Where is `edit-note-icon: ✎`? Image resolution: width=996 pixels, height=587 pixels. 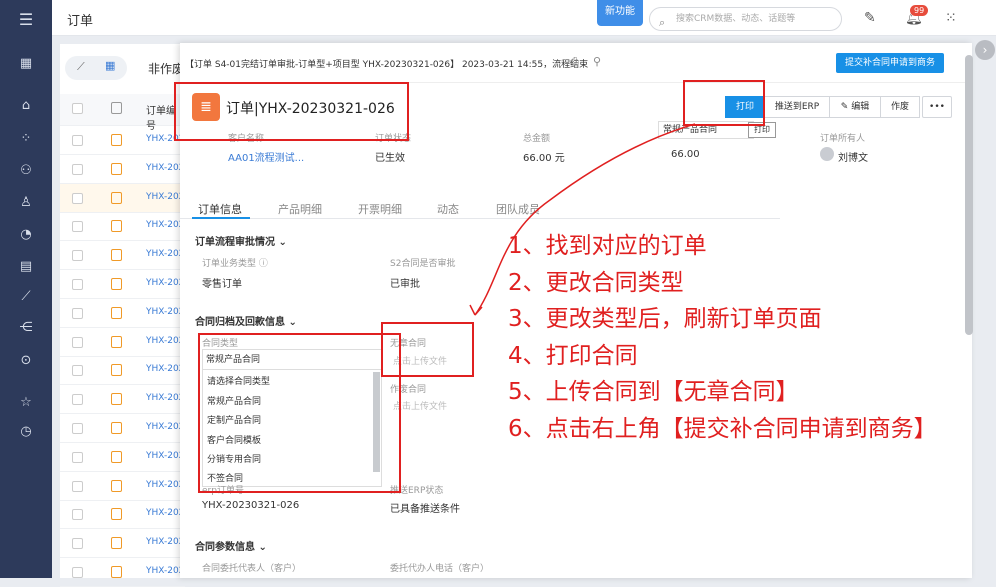
edit-note-icon: ✎ is located at coordinates (870, 18).